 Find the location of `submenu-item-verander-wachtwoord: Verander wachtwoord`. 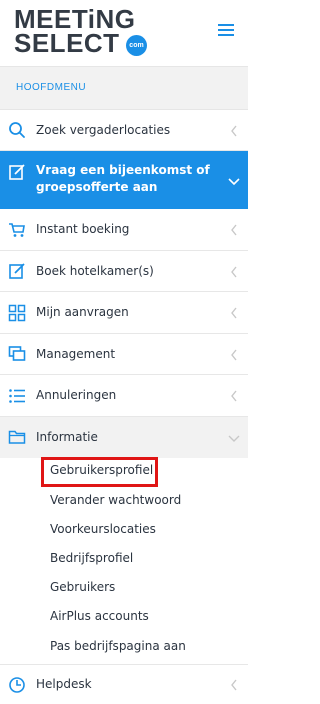

submenu-item-verander-wachtwoord: Verander wachtwoord is located at coordinates (115, 500).